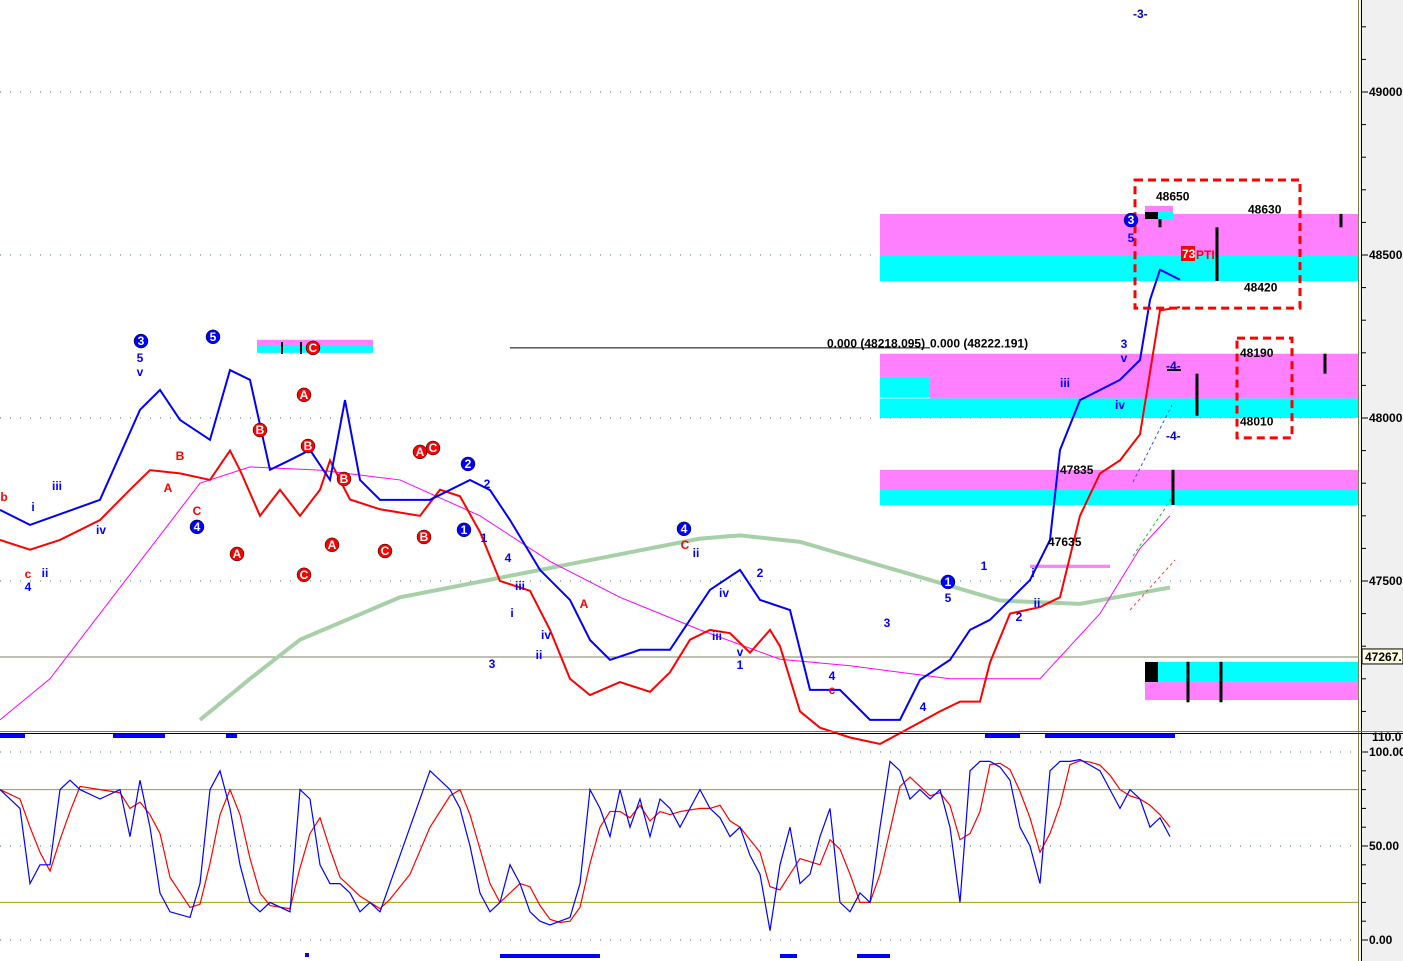  What do you see at coordinates (1386, 752) in the screenshot?
I see `osc-tick-label: 100.00` at bounding box center [1386, 752].